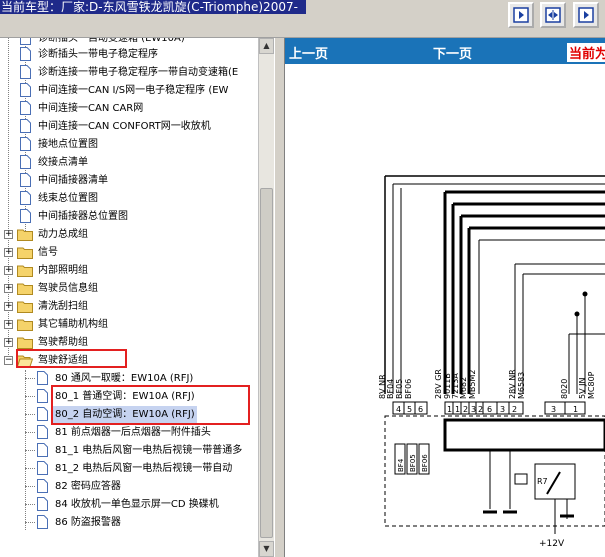 This screenshot has width=605, height=557. What do you see at coordinates (129, 324) in the screenshot?
I see `tree-folder: + 其它辅助机构组` at bounding box center [129, 324].